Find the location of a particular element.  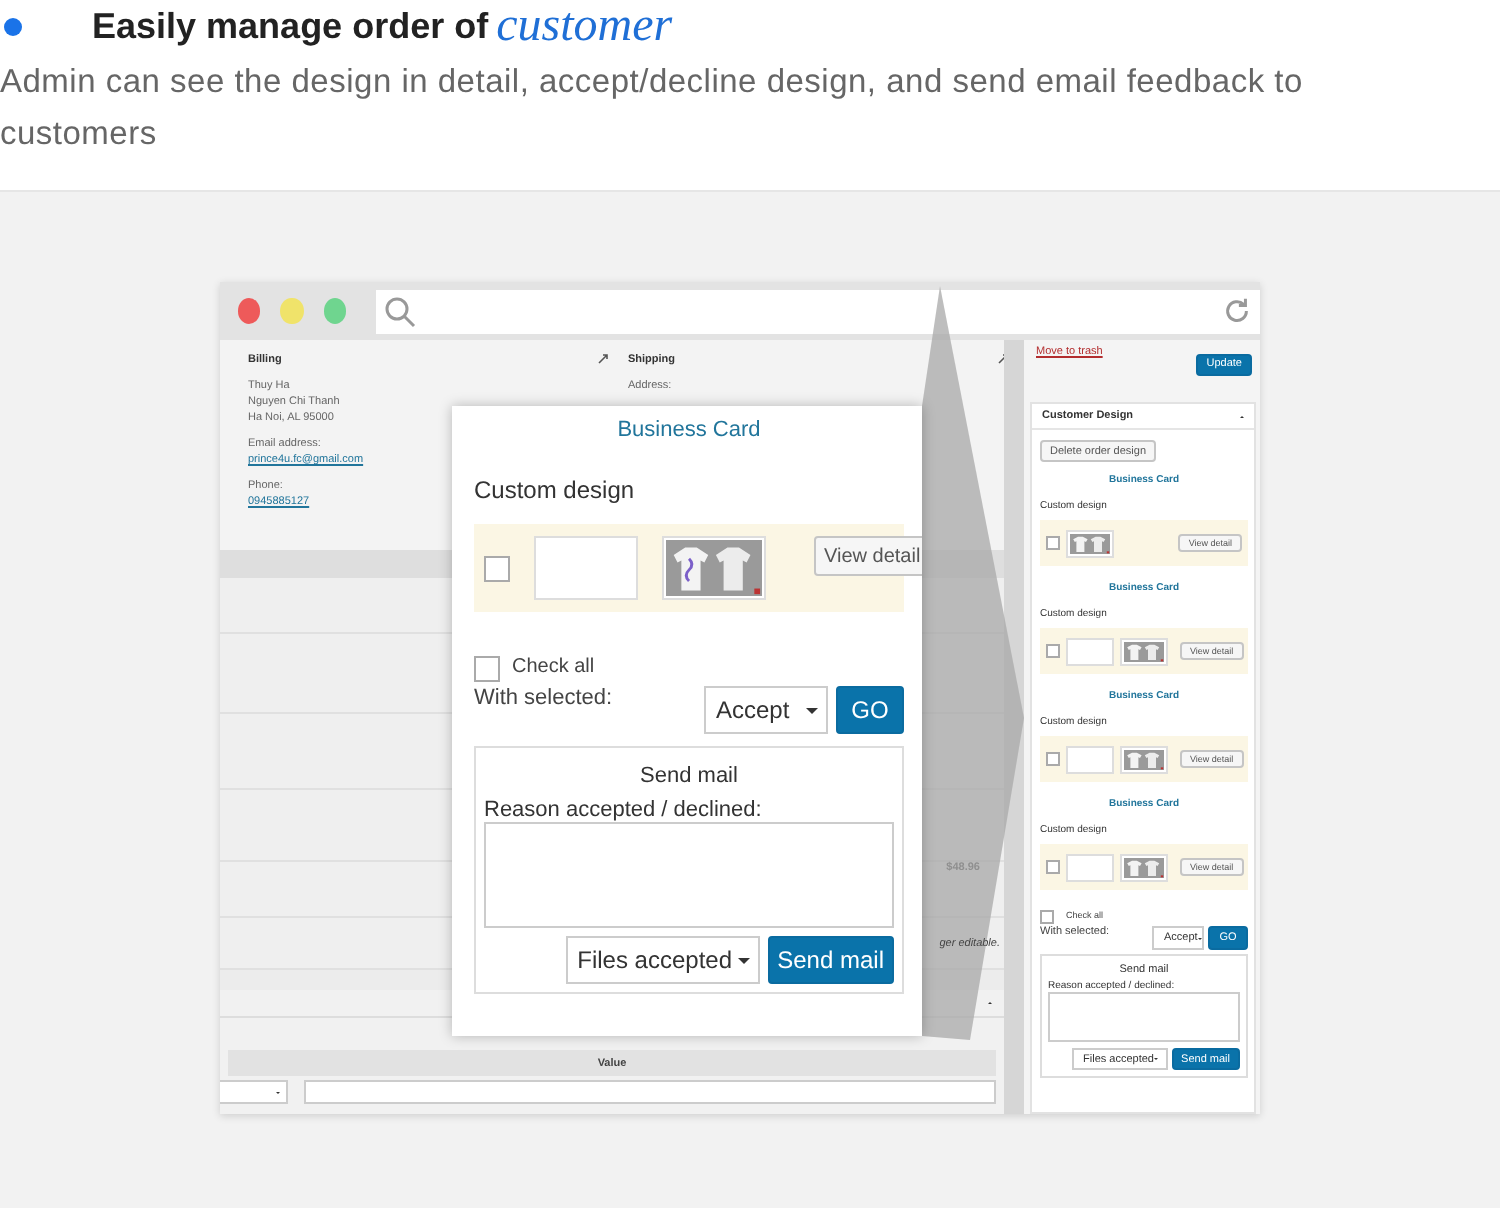

reason-label: Reason accepted / declined: is located at coordinates (624, 810).